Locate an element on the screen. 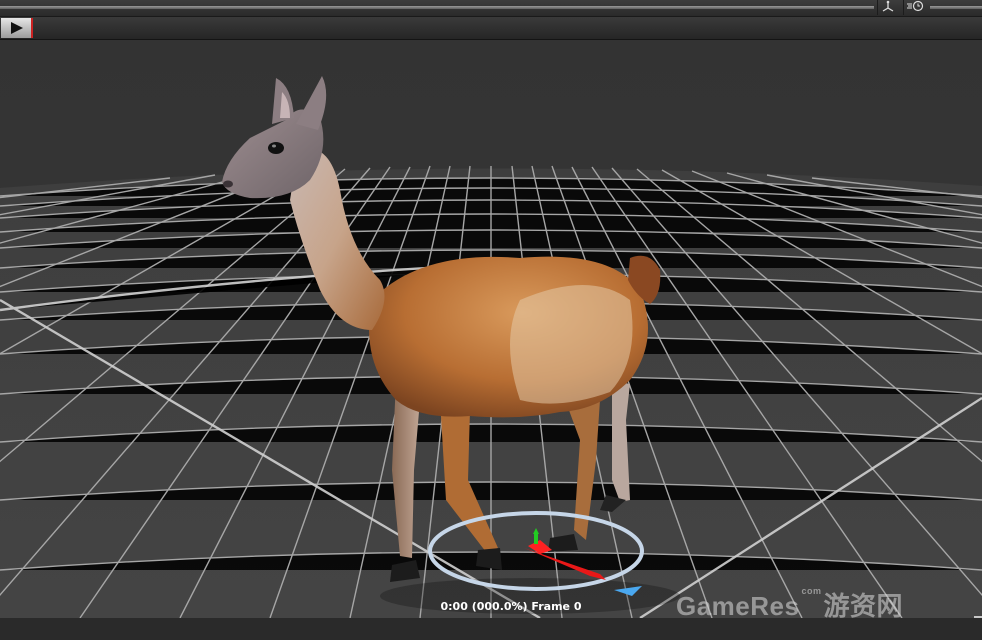  clock-icon is located at coordinates (915, 7).